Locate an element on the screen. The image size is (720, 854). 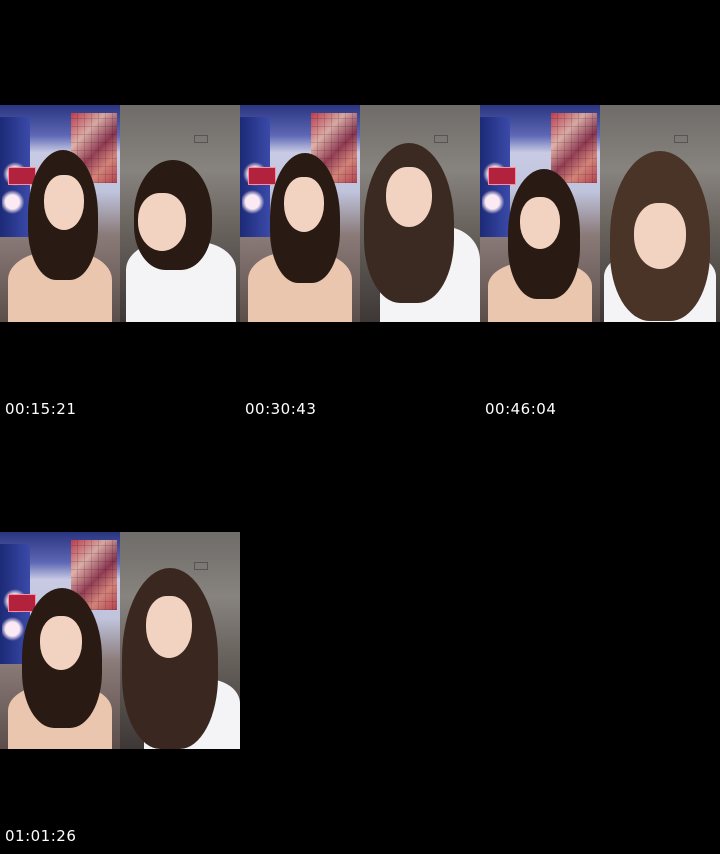
photo-collage-wall is located at coordinates (574, 148).